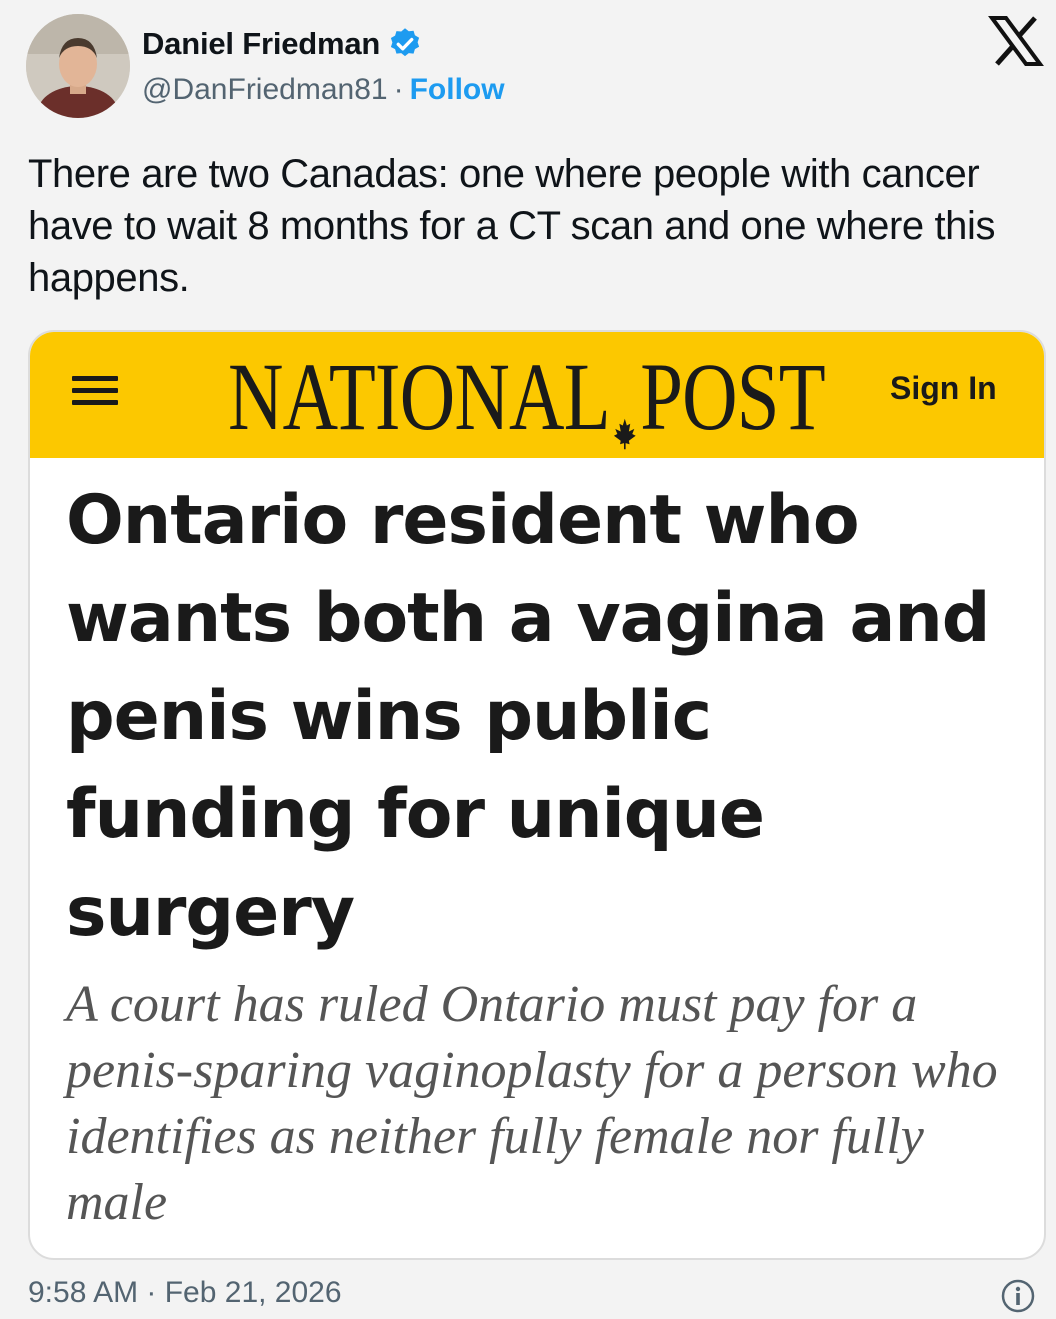 Image resolution: width=1056 pixels, height=1319 pixels. What do you see at coordinates (1016, 41) in the screenshot?
I see `x-logo-icon` at bounding box center [1016, 41].